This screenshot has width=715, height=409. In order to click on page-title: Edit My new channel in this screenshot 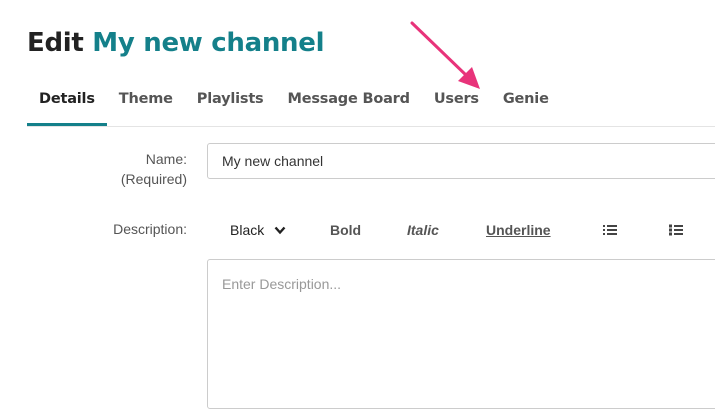, I will do `click(176, 43)`.